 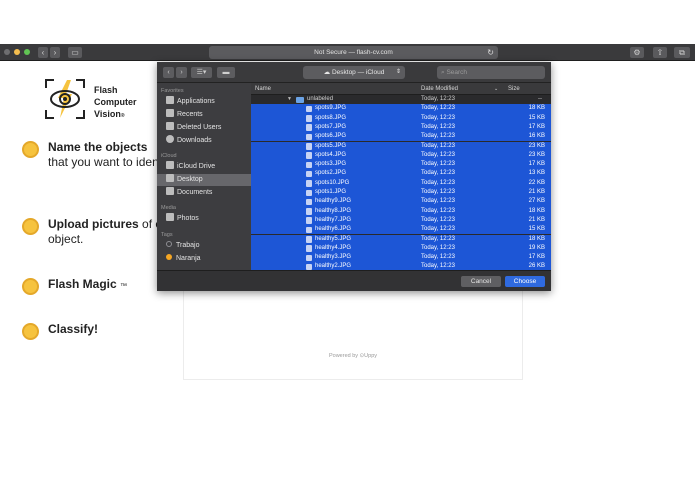 I want to click on sidebar-item-tag-naranja: Naranja, so click(x=204, y=259).